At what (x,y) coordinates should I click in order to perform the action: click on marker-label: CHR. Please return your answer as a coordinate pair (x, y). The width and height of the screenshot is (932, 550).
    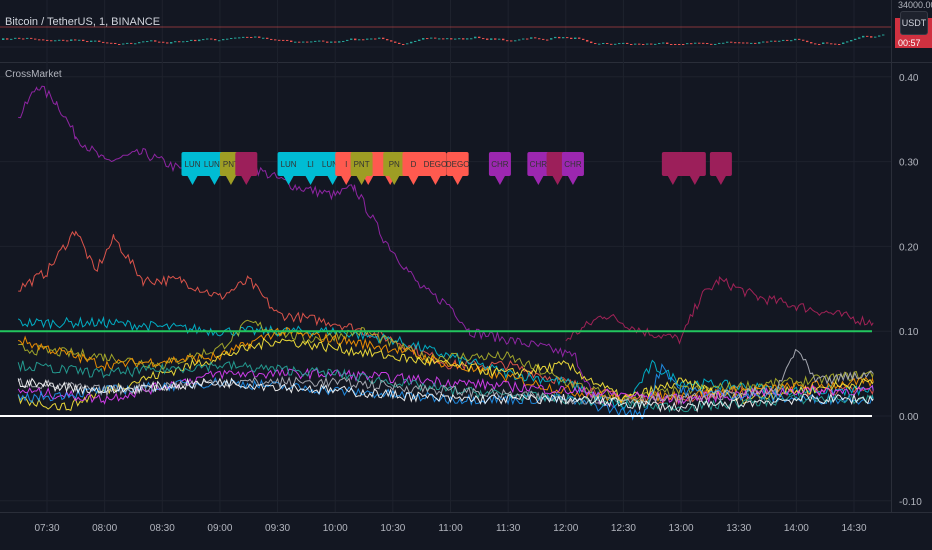
    Looking at the image, I should click on (500, 164).